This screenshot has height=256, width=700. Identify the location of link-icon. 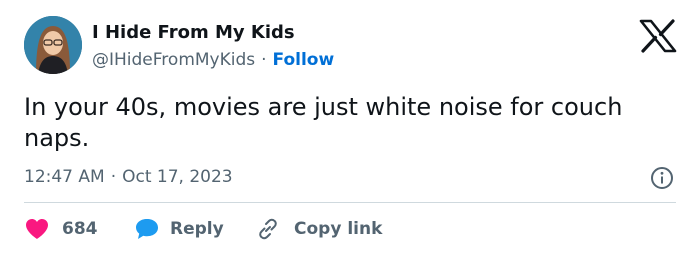
(268, 229).